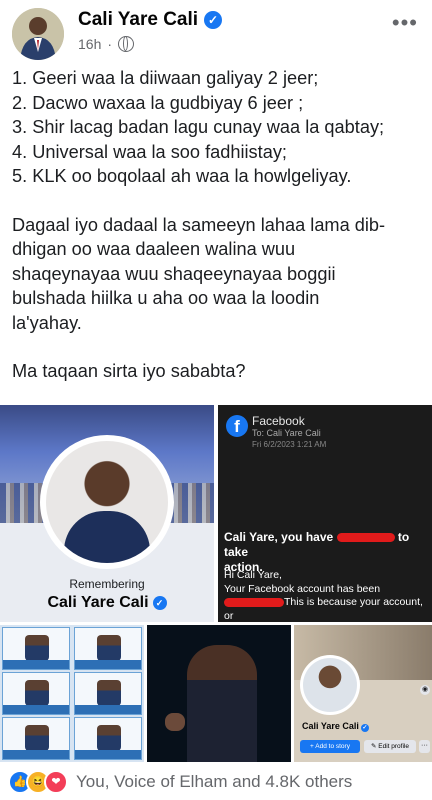  Describe the element at coordinates (72, 693) in the screenshot. I see `announcement-grid-tile` at that location.